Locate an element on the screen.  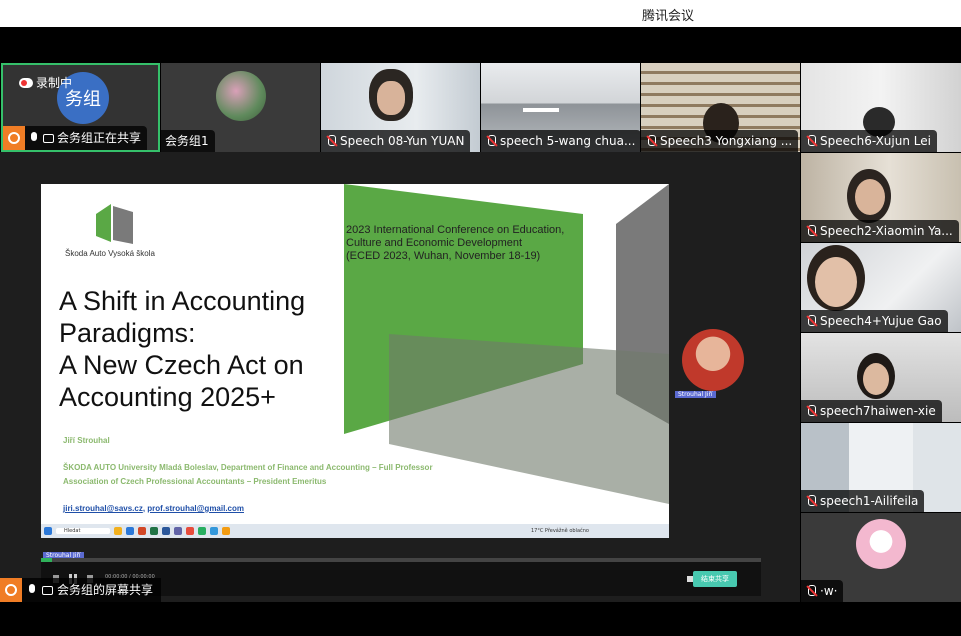
end-share-label: 结束共享 is located at coordinates (715, 579).